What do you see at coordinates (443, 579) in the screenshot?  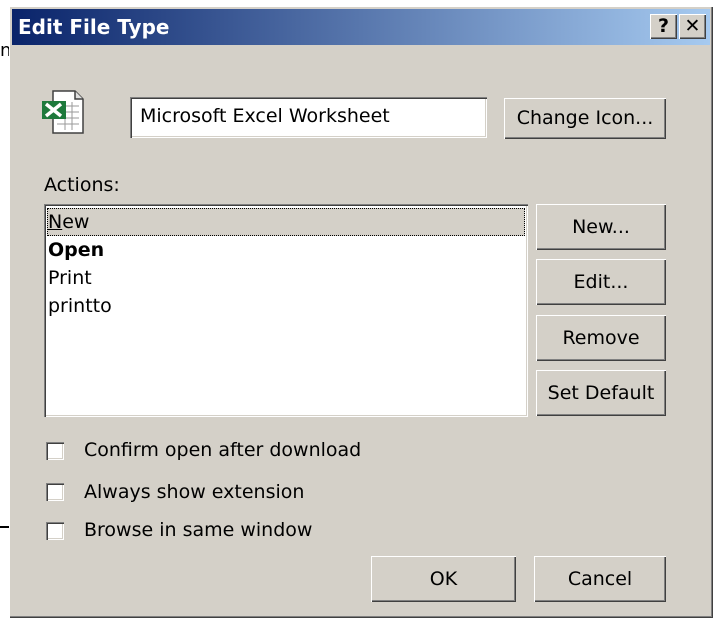 I see `ok-button: OK` at bounding box center [443, 579].